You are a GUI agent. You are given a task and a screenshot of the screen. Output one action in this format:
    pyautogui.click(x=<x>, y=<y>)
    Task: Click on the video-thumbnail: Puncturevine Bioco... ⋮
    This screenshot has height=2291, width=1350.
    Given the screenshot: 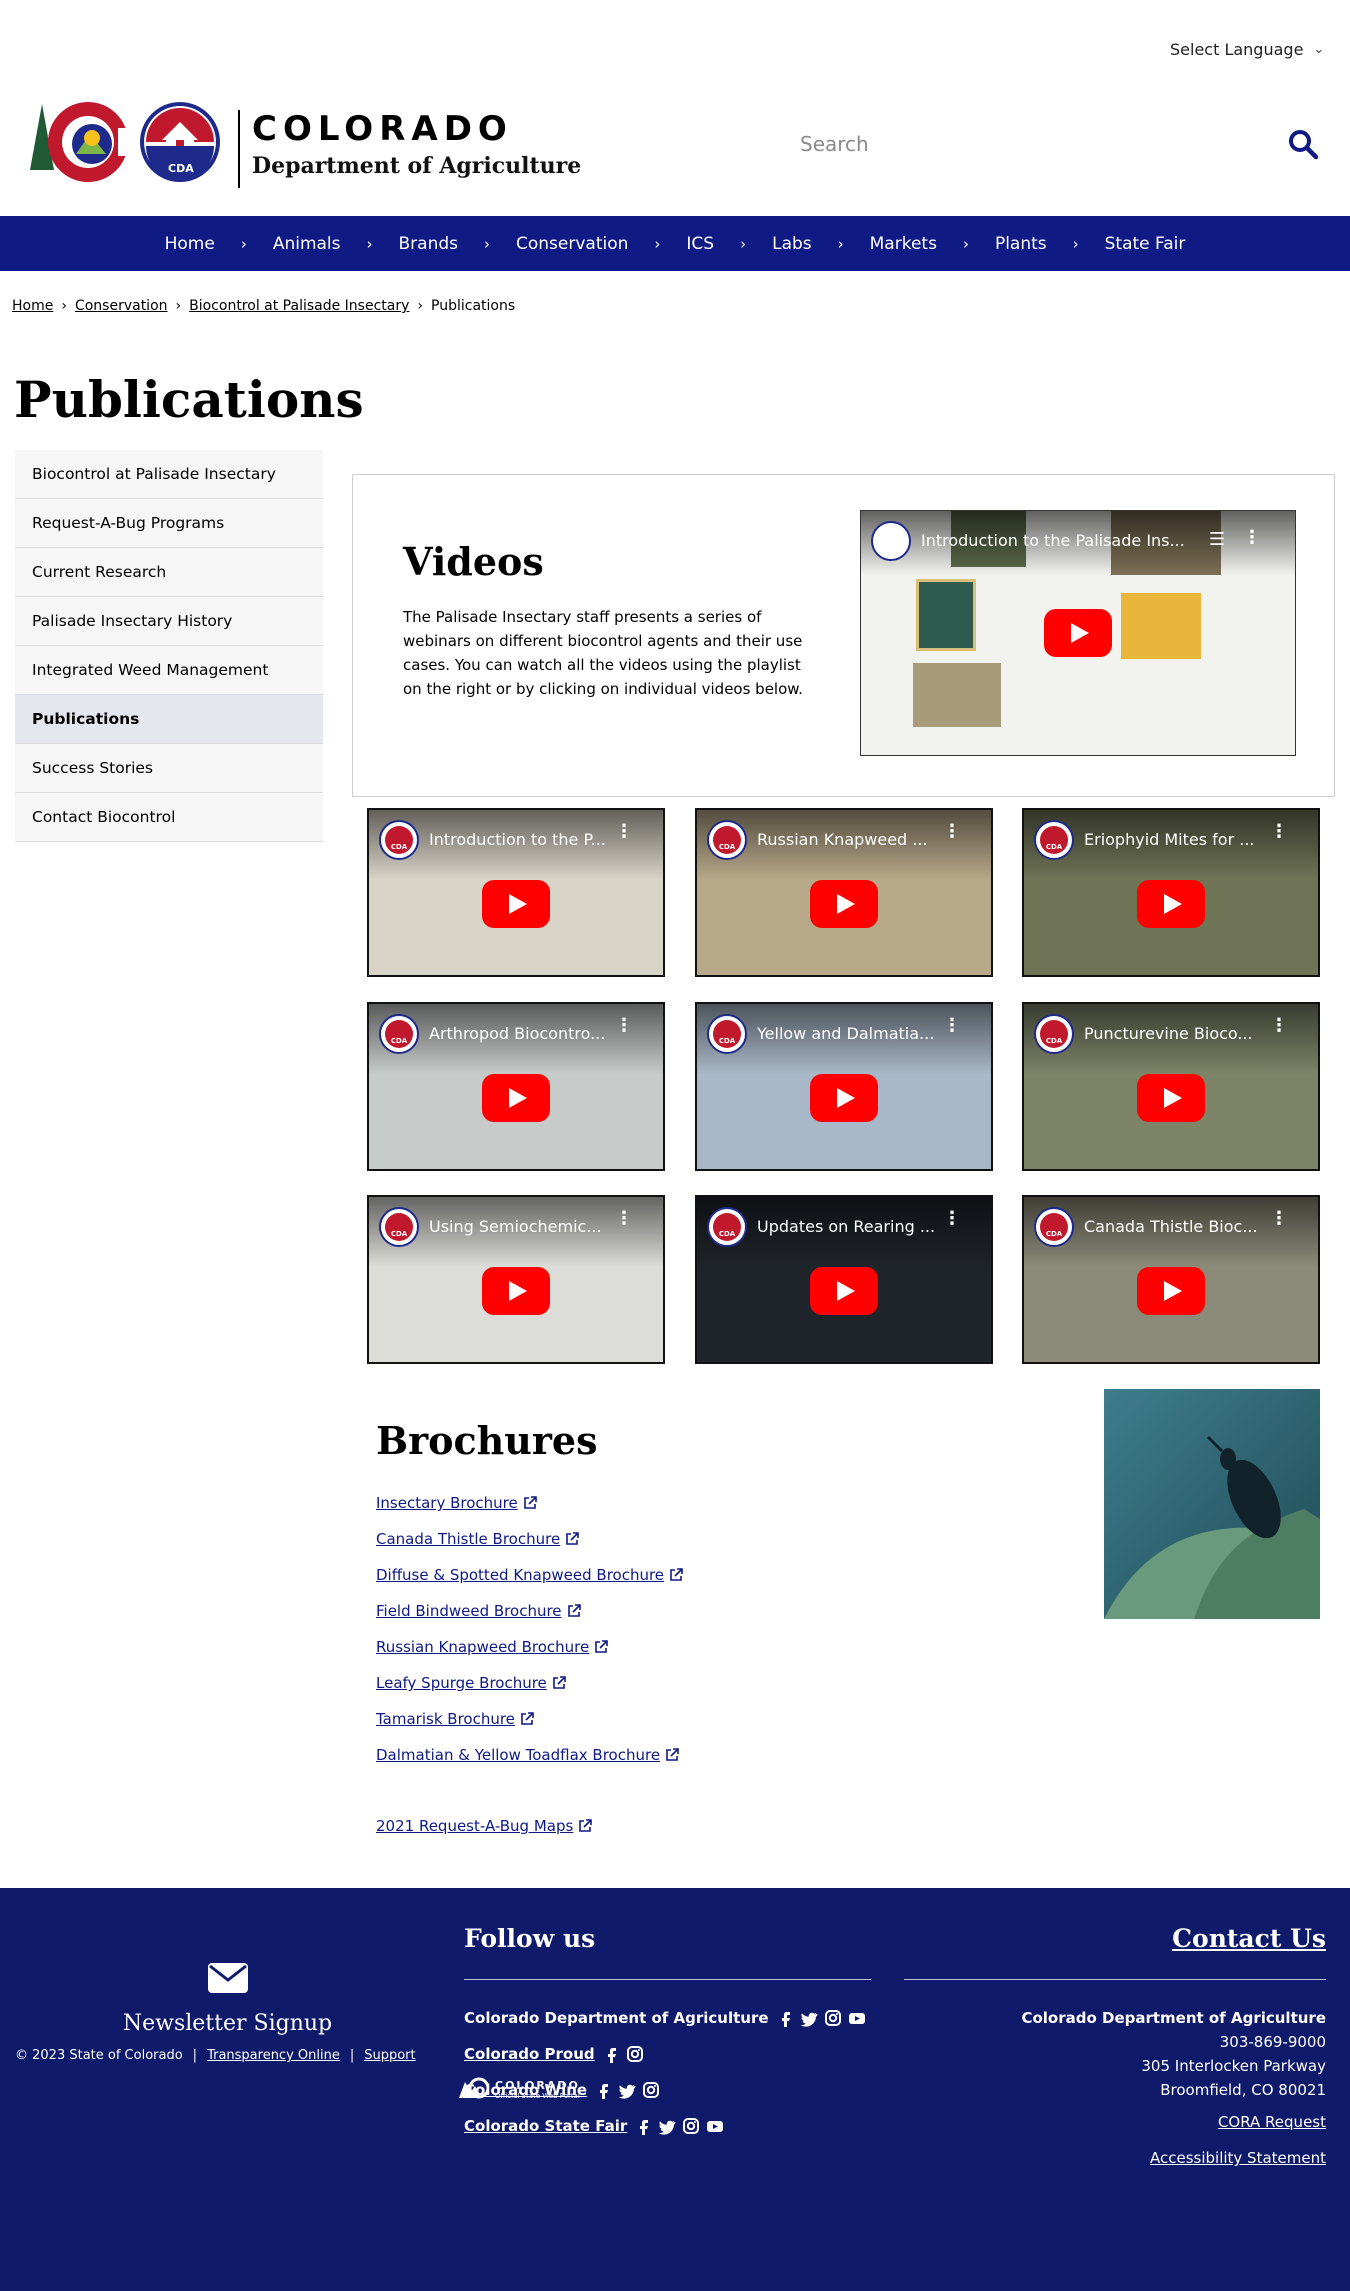 What is the action you would take?
    pyautogui.click(x=1171, y=1086)
    